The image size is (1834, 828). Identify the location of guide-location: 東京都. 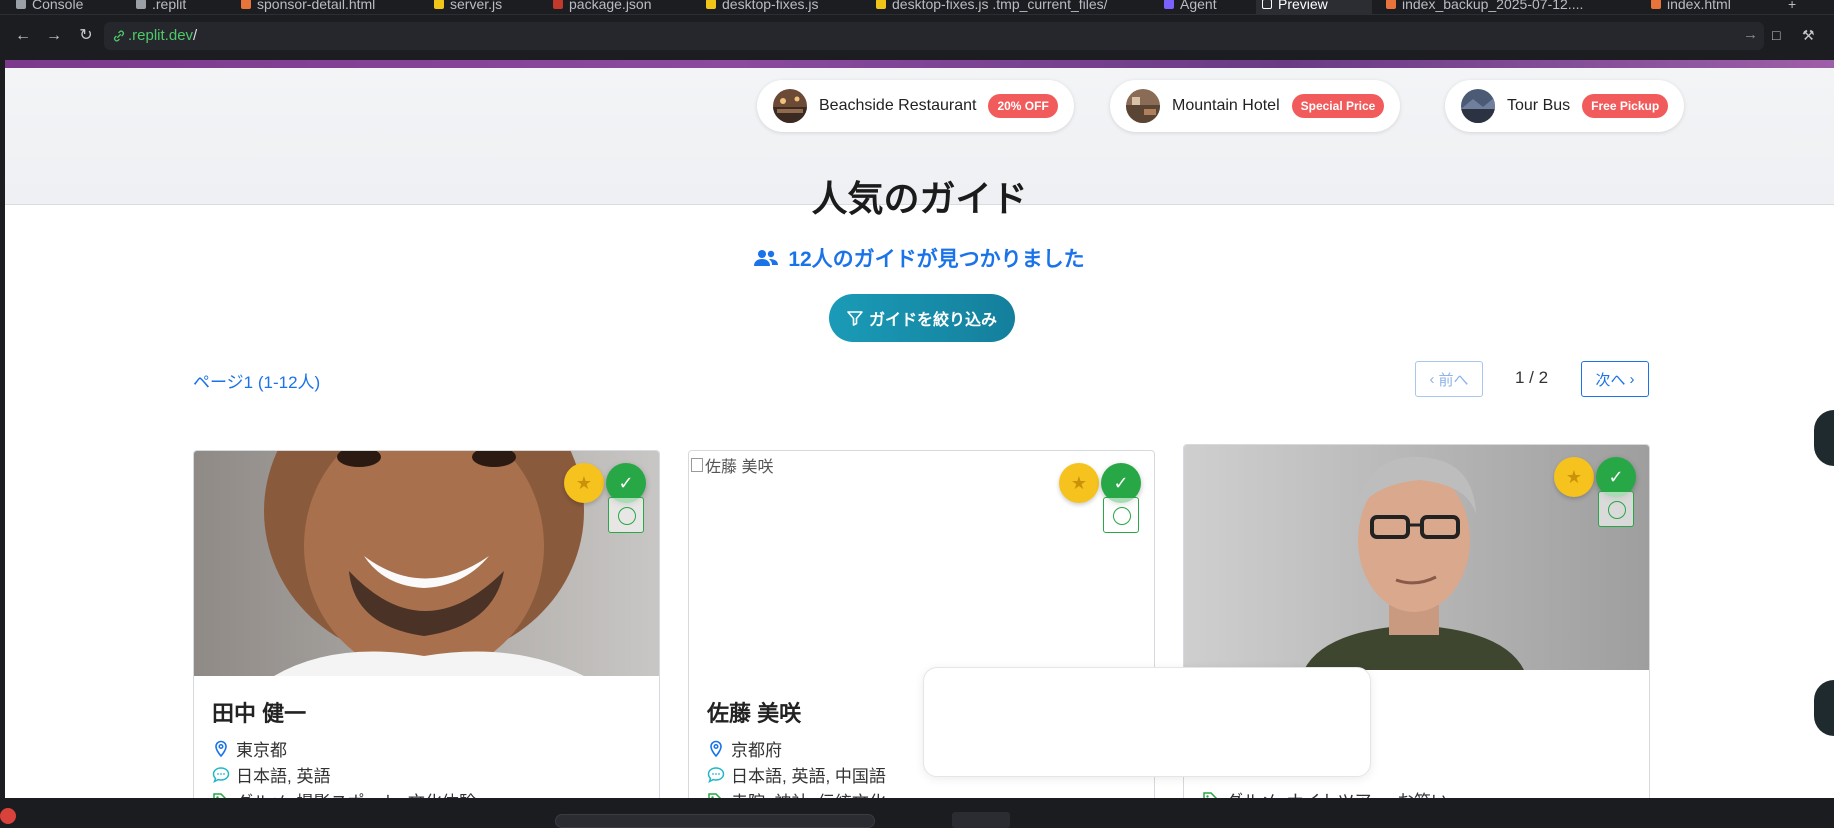
(249, 748).